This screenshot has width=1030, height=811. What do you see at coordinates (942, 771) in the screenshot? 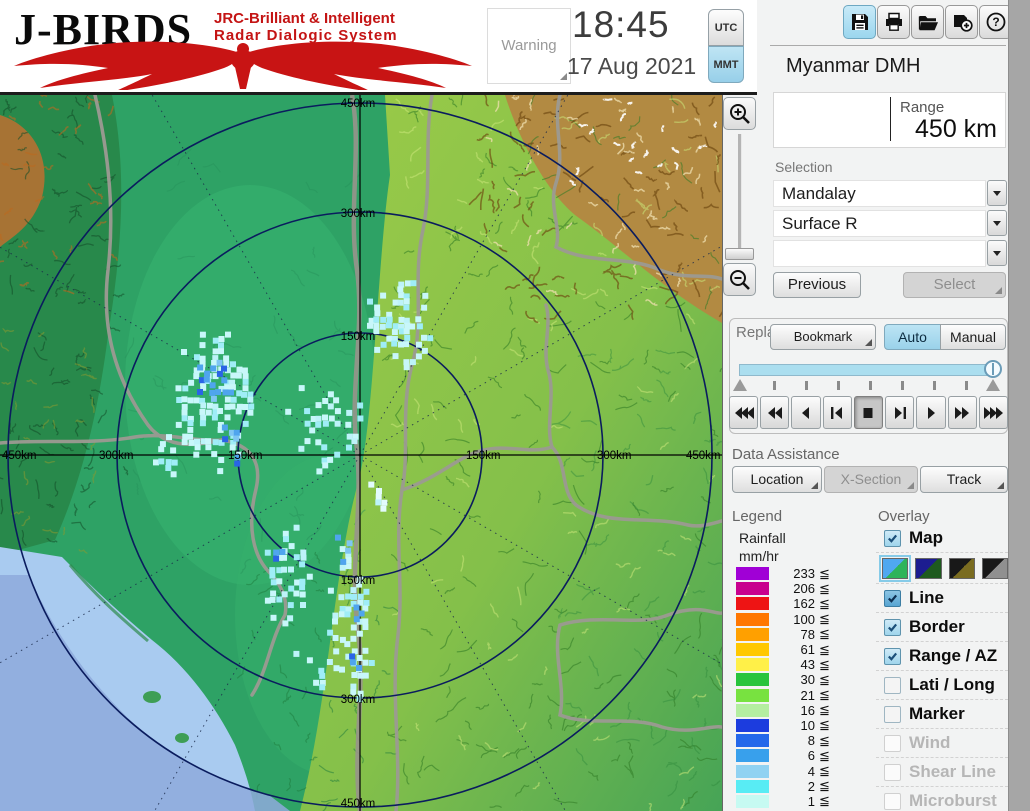
I see `overlay-item-shear-line: Shear Line` at bounding box center [942, 771].